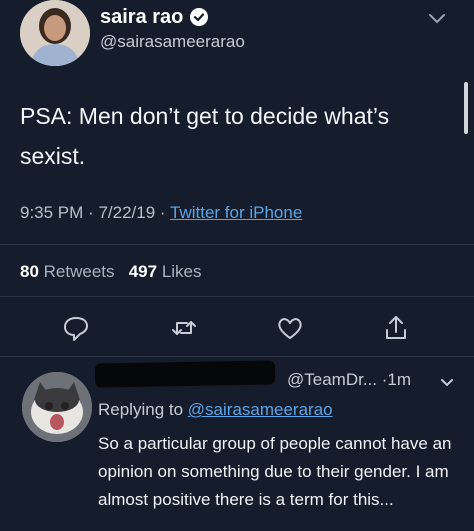  What do you see at coordinates (236, 212) in the screenshot?
I see `tweet-source-link: Twitter for iPhone` at bounding box center [236, 212].